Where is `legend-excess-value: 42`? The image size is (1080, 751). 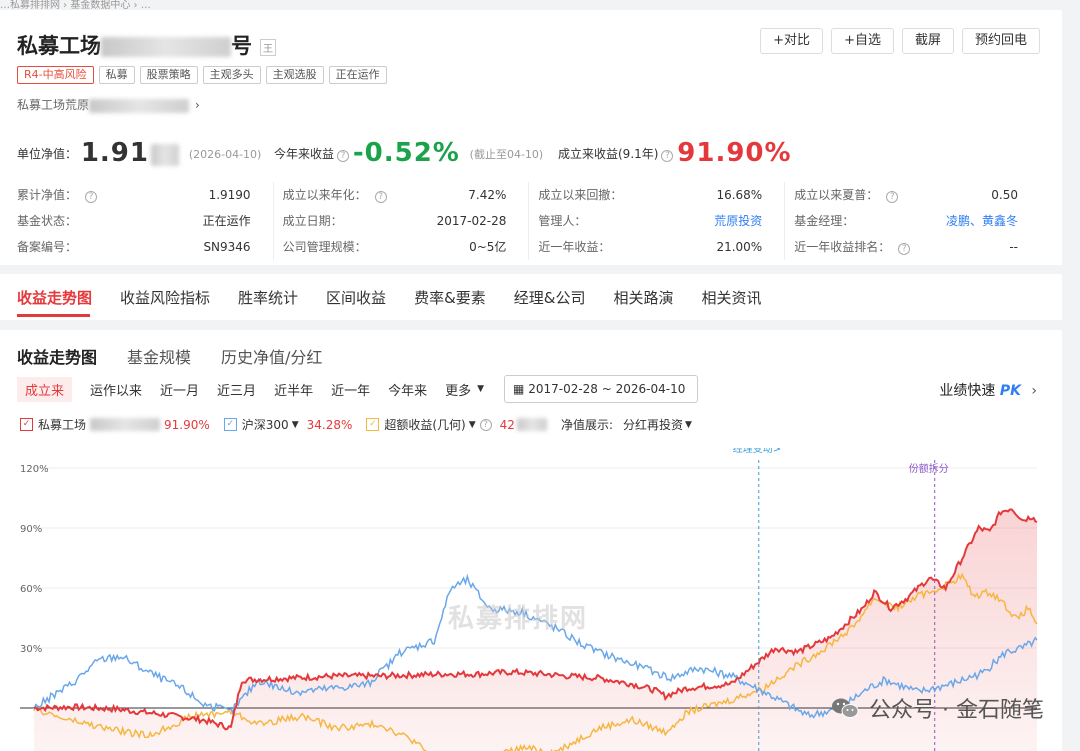
legend-excess-value: 42 is located at coordinates (507, 424).